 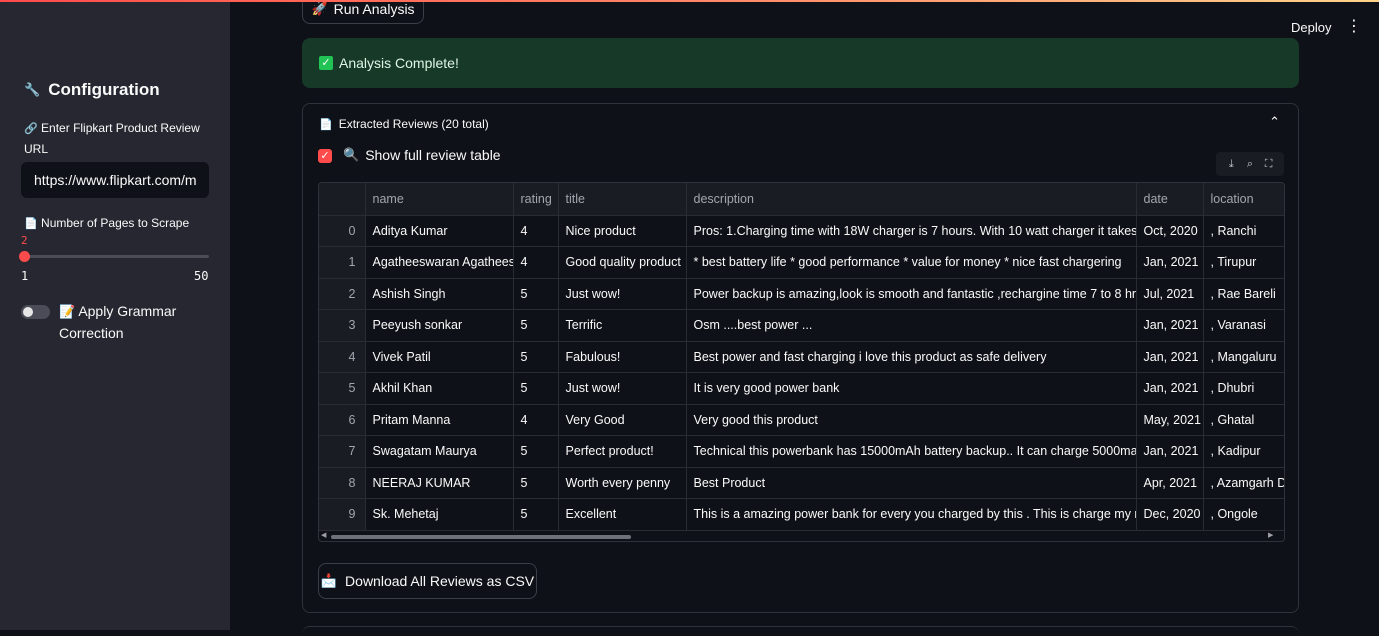 What do you see at coordinates (622, 514) in the screenshot?
I see `table-cell: Excellent` at bounding box center [622, 514].